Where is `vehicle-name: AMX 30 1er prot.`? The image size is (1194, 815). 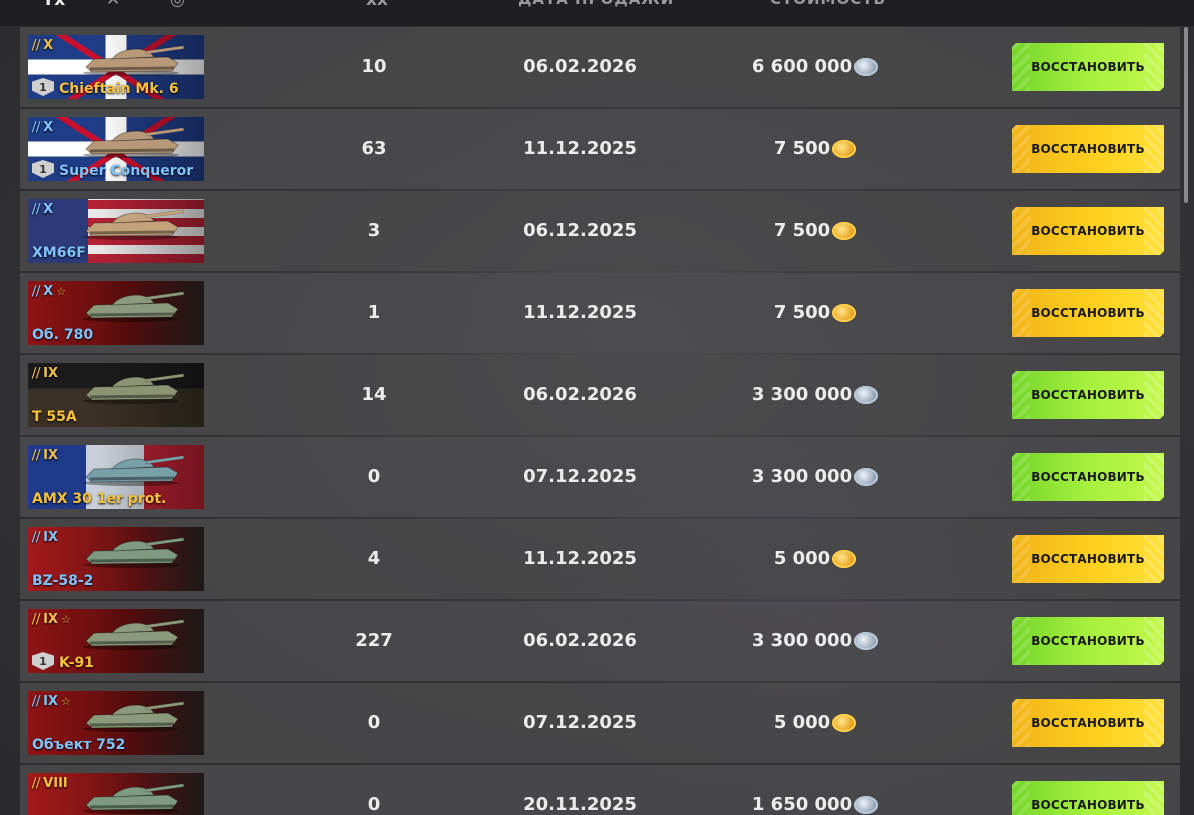 vehicle-name: AMX 30 1er prot. is located at coordinates (99, 499).